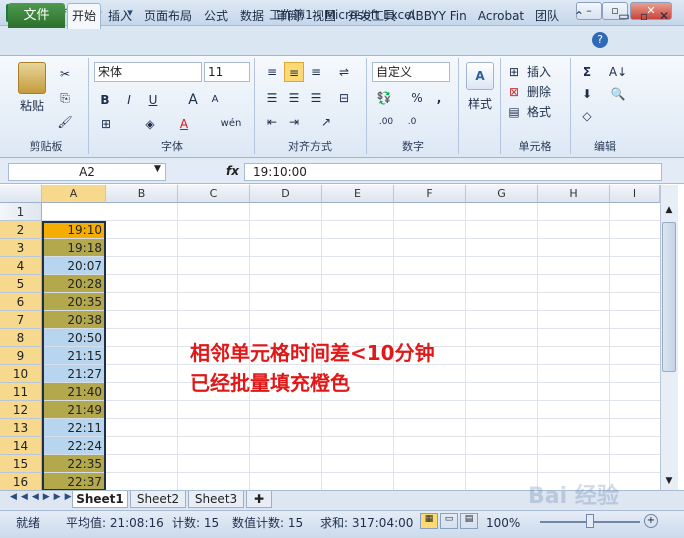 The height and width of the screenshot is (538, 684). Describe the element at coordinates (600, 40) in the screenshot. I see `help-icon: ?` at that location.